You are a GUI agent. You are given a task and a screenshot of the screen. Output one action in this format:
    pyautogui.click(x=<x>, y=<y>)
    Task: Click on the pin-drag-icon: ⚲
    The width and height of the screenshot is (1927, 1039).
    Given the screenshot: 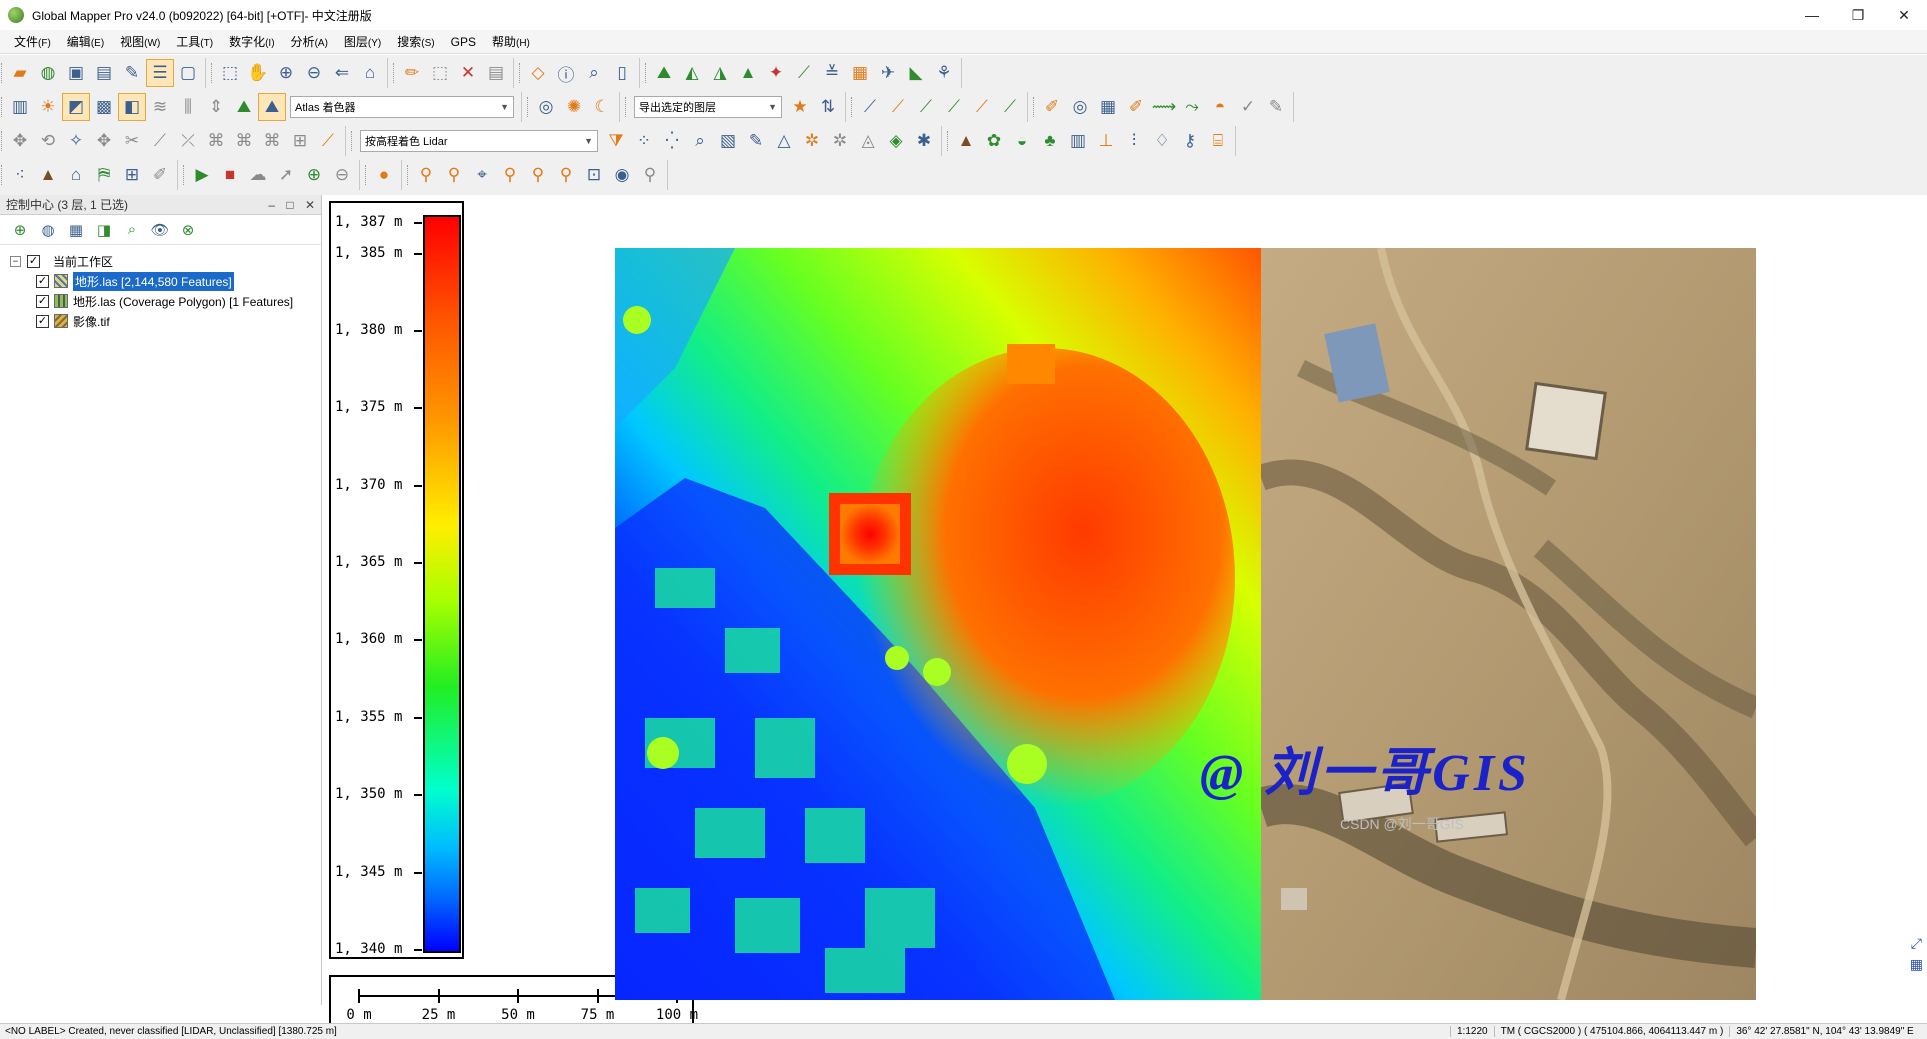 What is the action you would take?
    pyautogui.click(x=510, y=175)
    